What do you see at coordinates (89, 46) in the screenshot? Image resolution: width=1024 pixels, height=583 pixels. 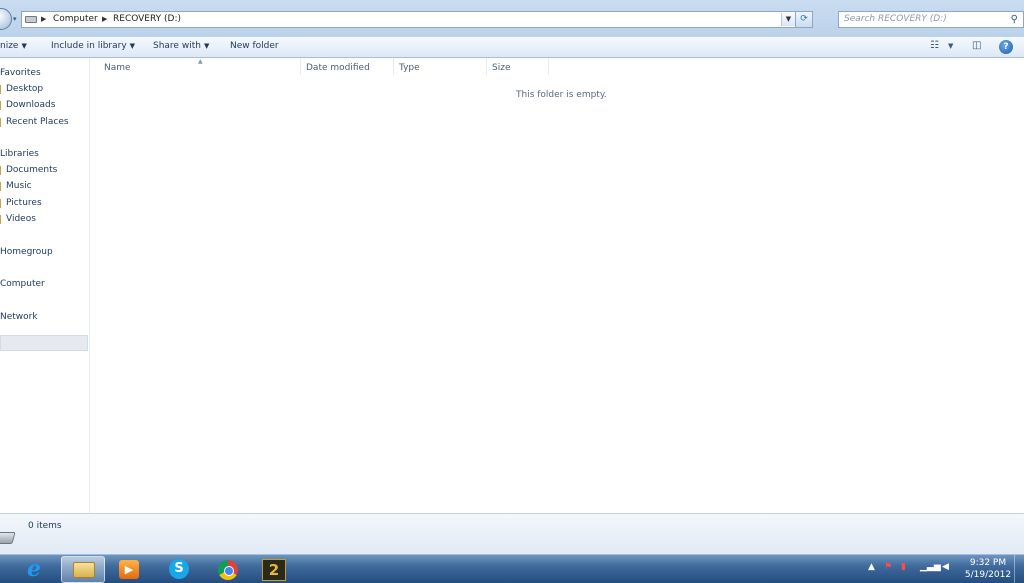 I see `include-label: Include in library` at bounding box center [89, 46].